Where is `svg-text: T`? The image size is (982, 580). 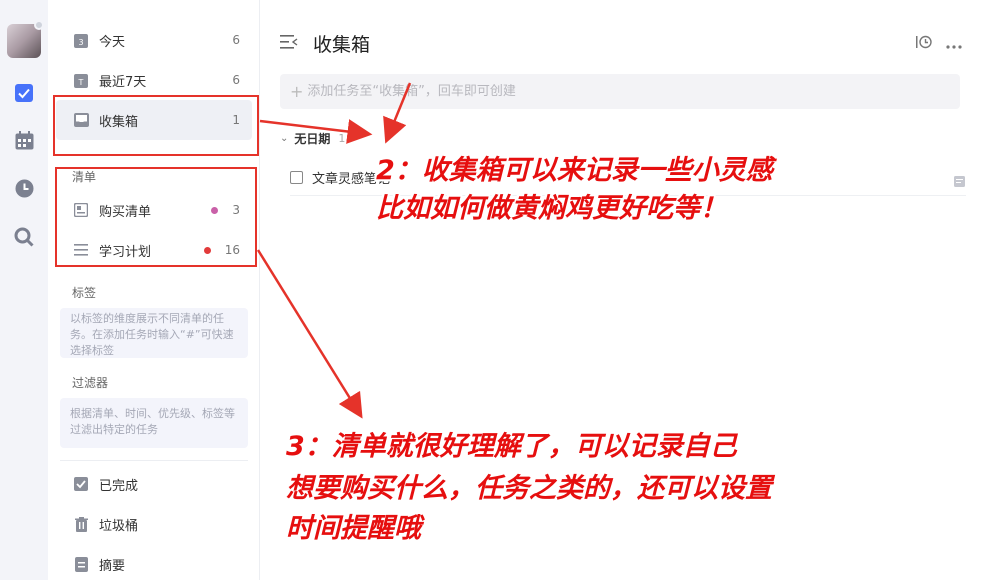
svg-text: T is located at coordinates (81, 82).